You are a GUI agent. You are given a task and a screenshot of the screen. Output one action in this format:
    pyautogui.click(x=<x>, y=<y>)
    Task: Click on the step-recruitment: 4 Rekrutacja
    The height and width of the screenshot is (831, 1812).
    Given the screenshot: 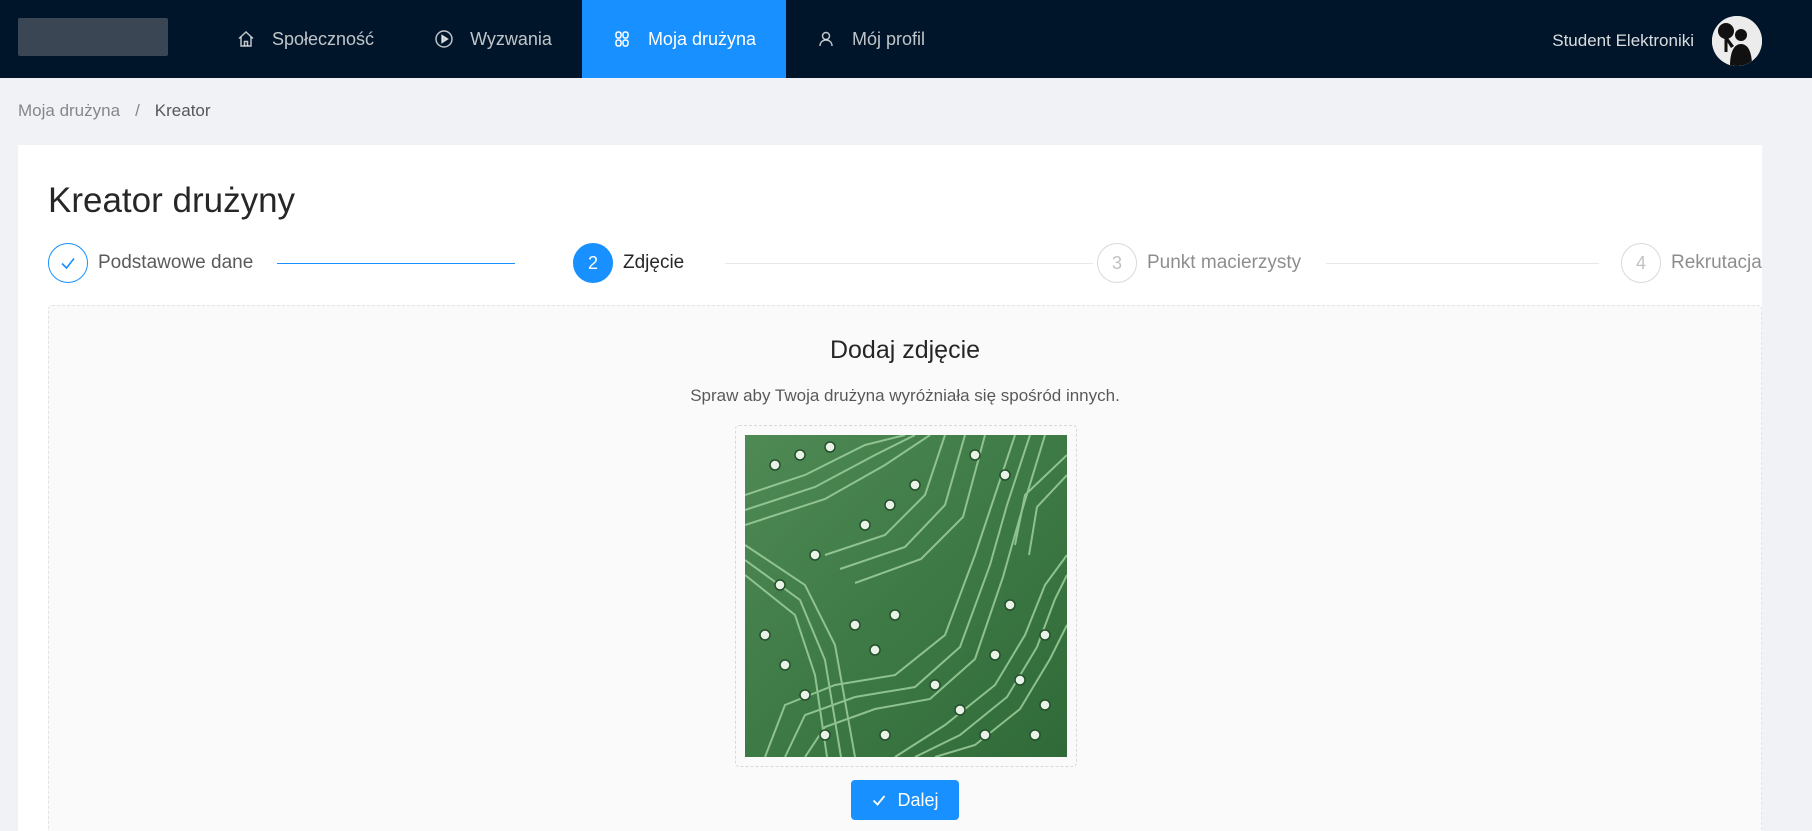 What is the action you would take?
    pyautogui.click(x=1691, y=263)
    